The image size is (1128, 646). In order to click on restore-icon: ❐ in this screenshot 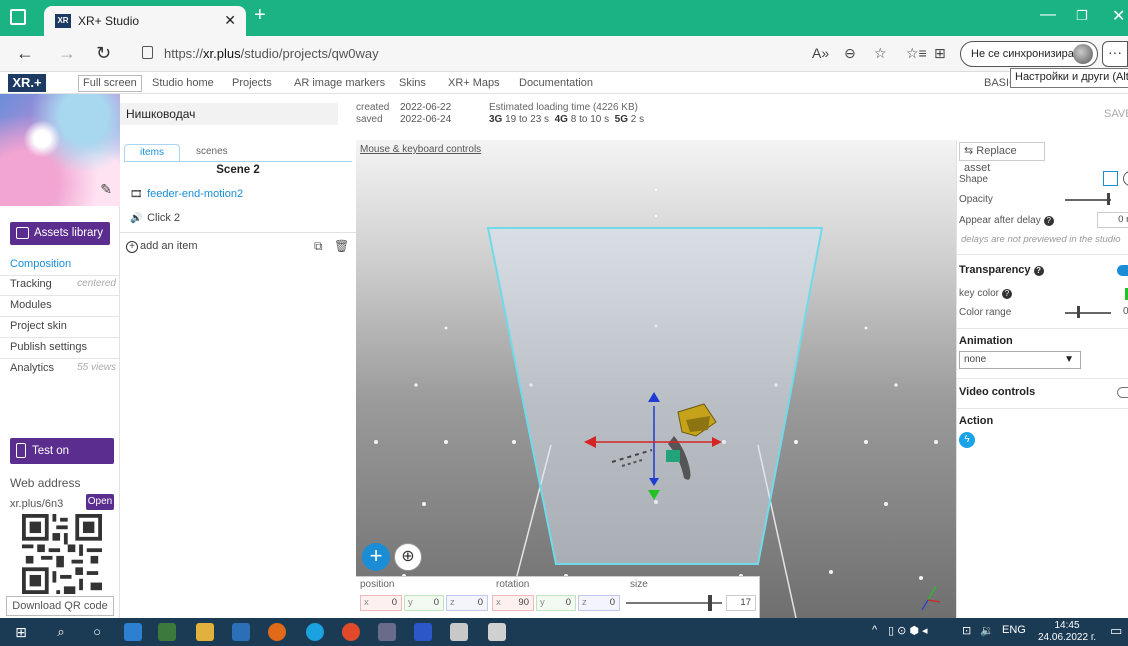, I will do `click(1082, 16)`.